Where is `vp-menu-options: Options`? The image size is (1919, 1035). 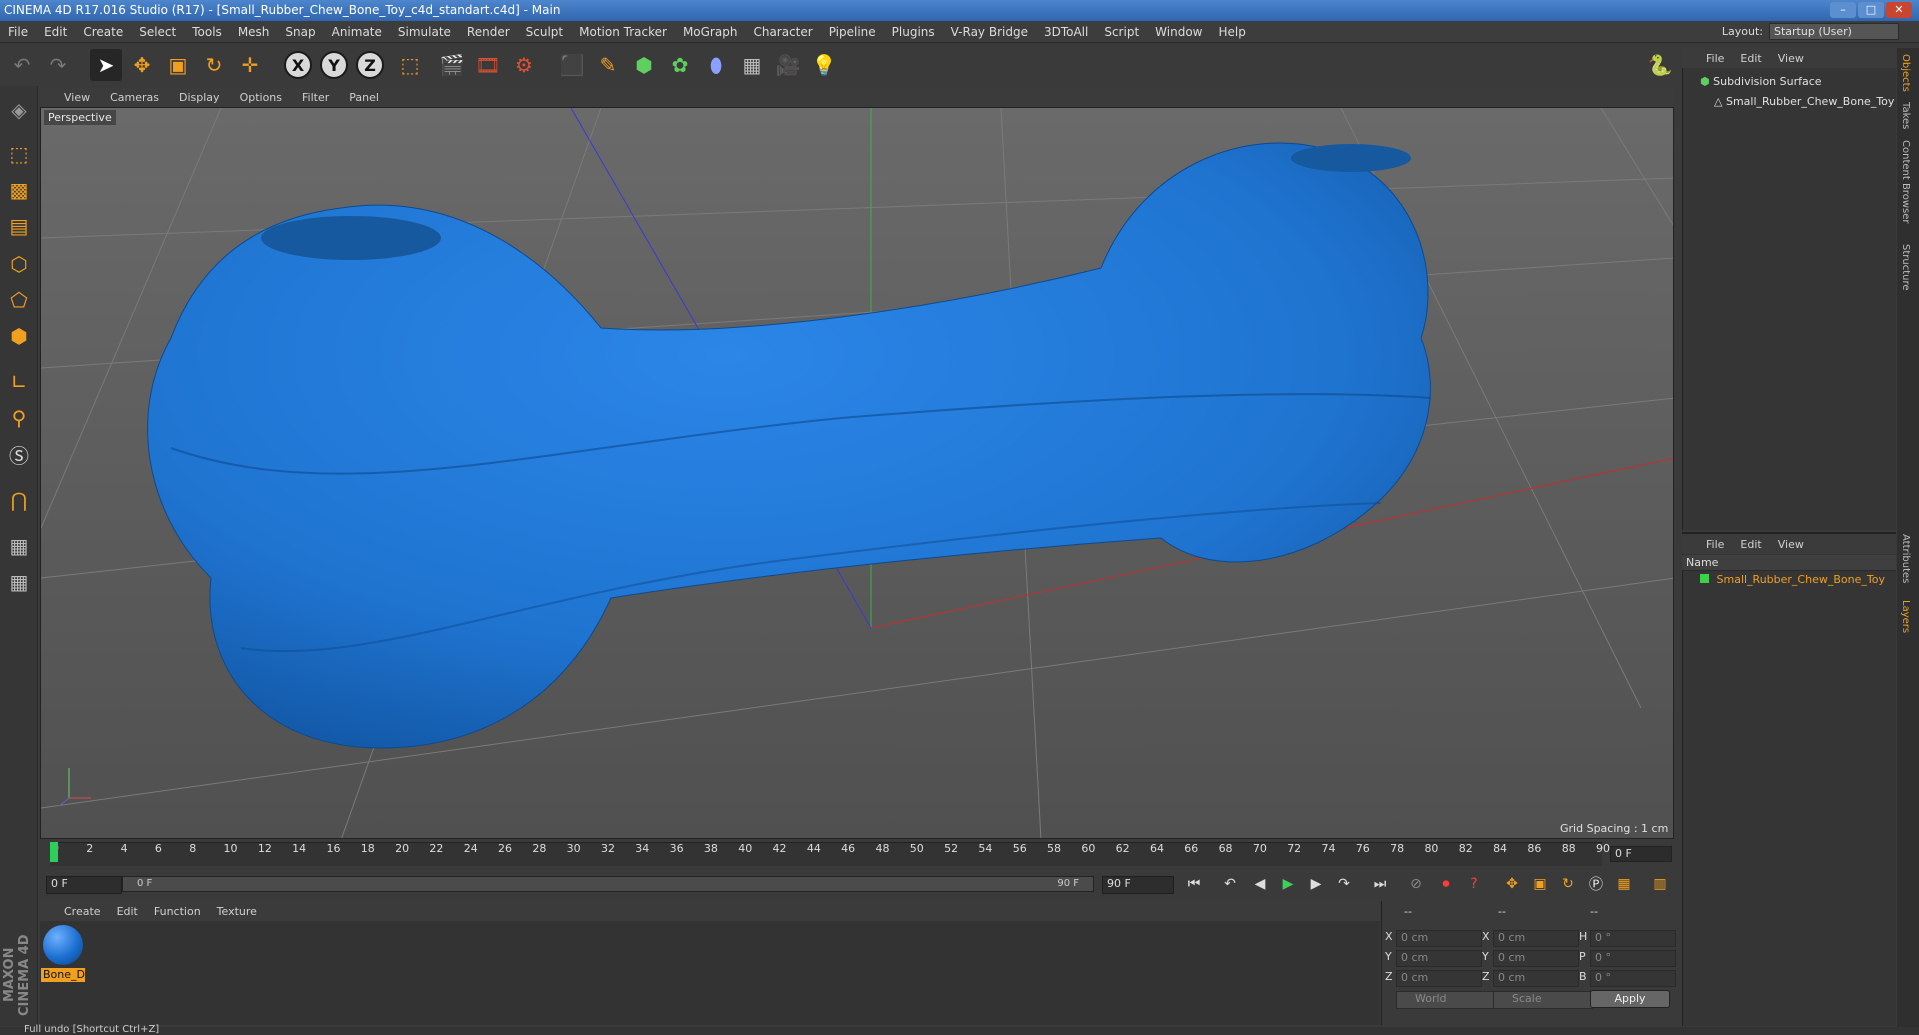
vp-menu-options: Options is located at coordinates (261, 97).